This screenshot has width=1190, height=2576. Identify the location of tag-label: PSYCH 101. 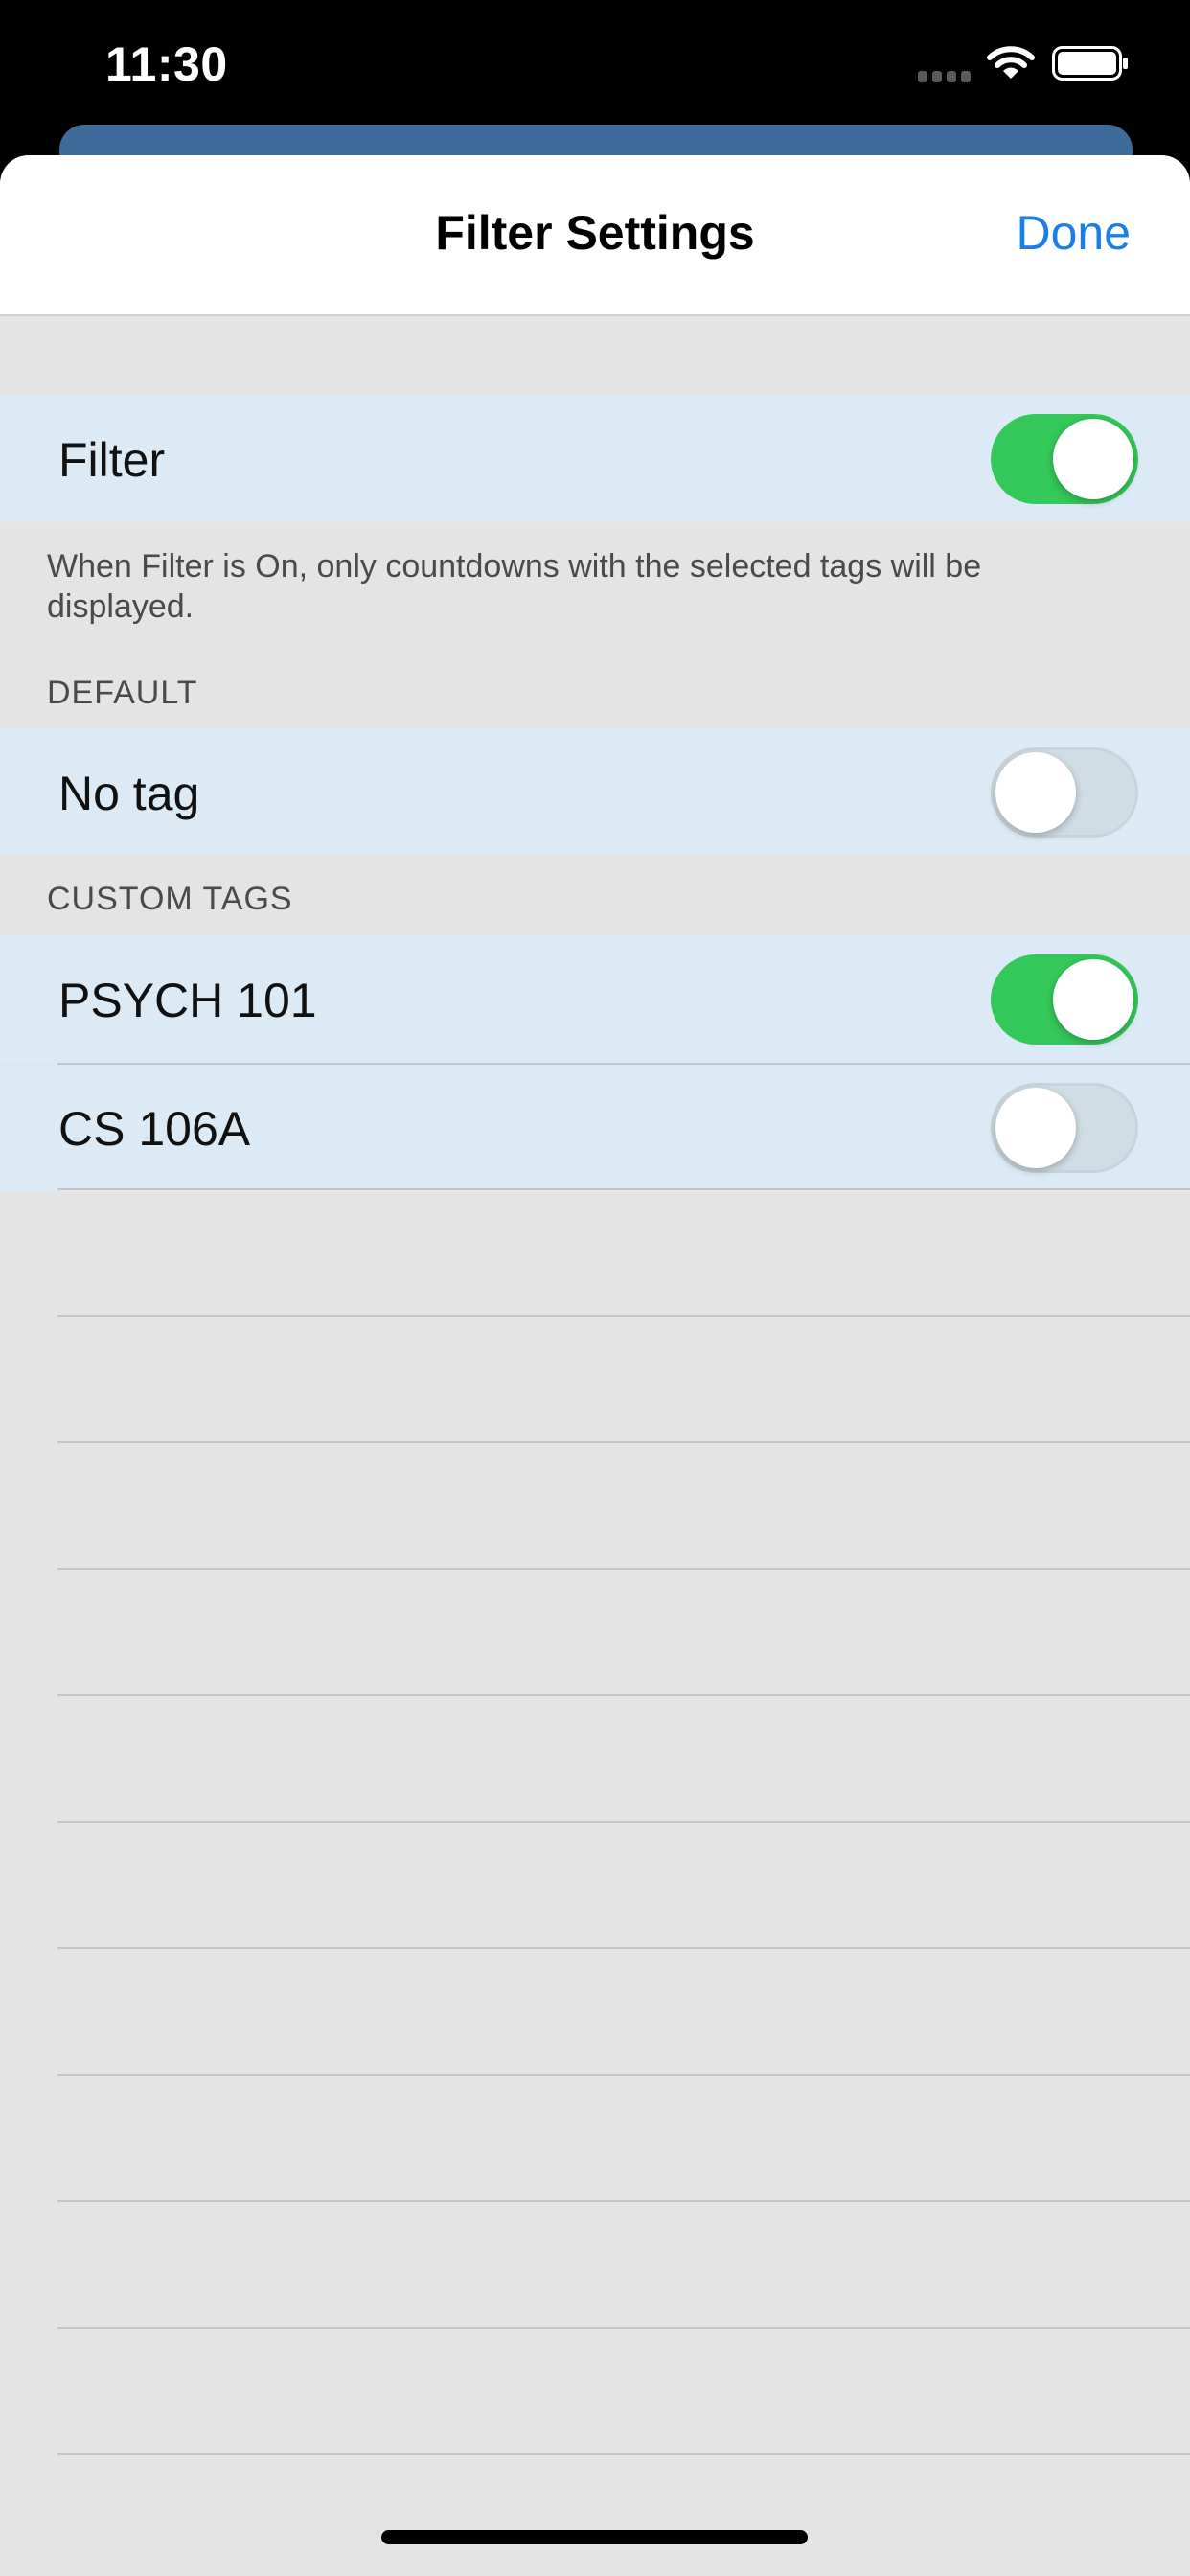
(187, 1000).